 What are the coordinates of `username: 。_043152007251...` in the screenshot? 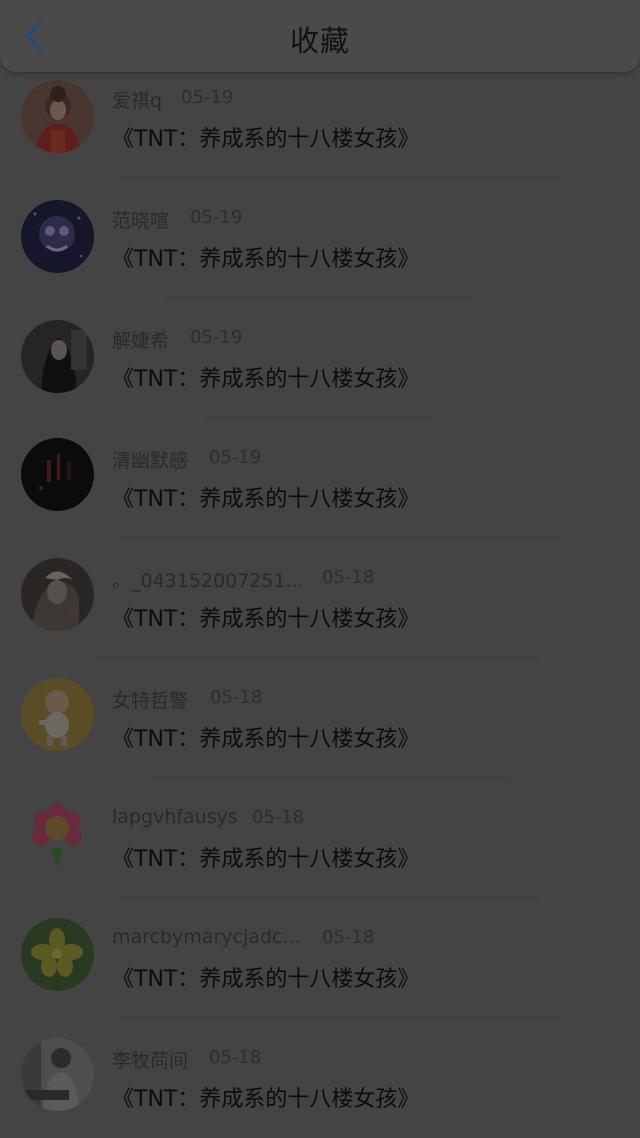 It's located at (208, 579).